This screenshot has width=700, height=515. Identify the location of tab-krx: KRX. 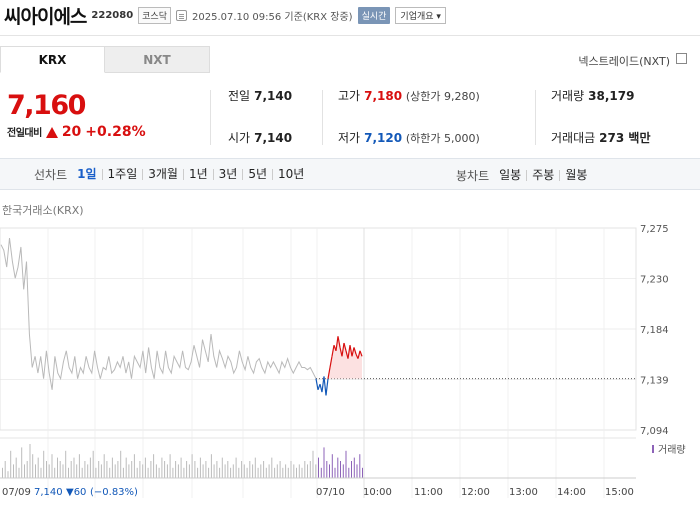
(52, 59).